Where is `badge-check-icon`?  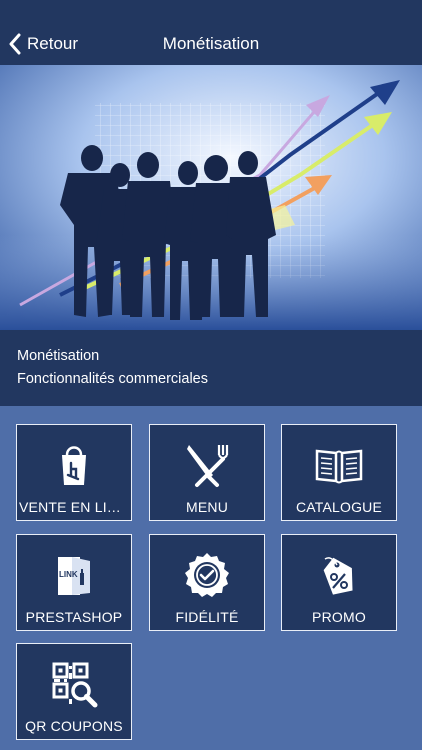 badge-check-icon is located at coordinates (207, 575).